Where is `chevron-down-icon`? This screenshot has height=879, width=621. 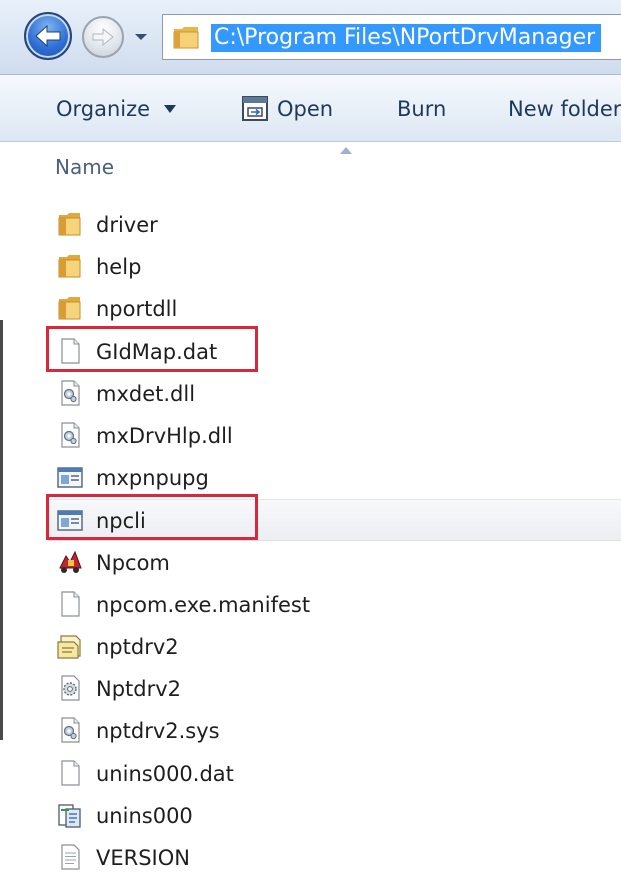 chevron-down-icon is located at coordinates (141, 37).